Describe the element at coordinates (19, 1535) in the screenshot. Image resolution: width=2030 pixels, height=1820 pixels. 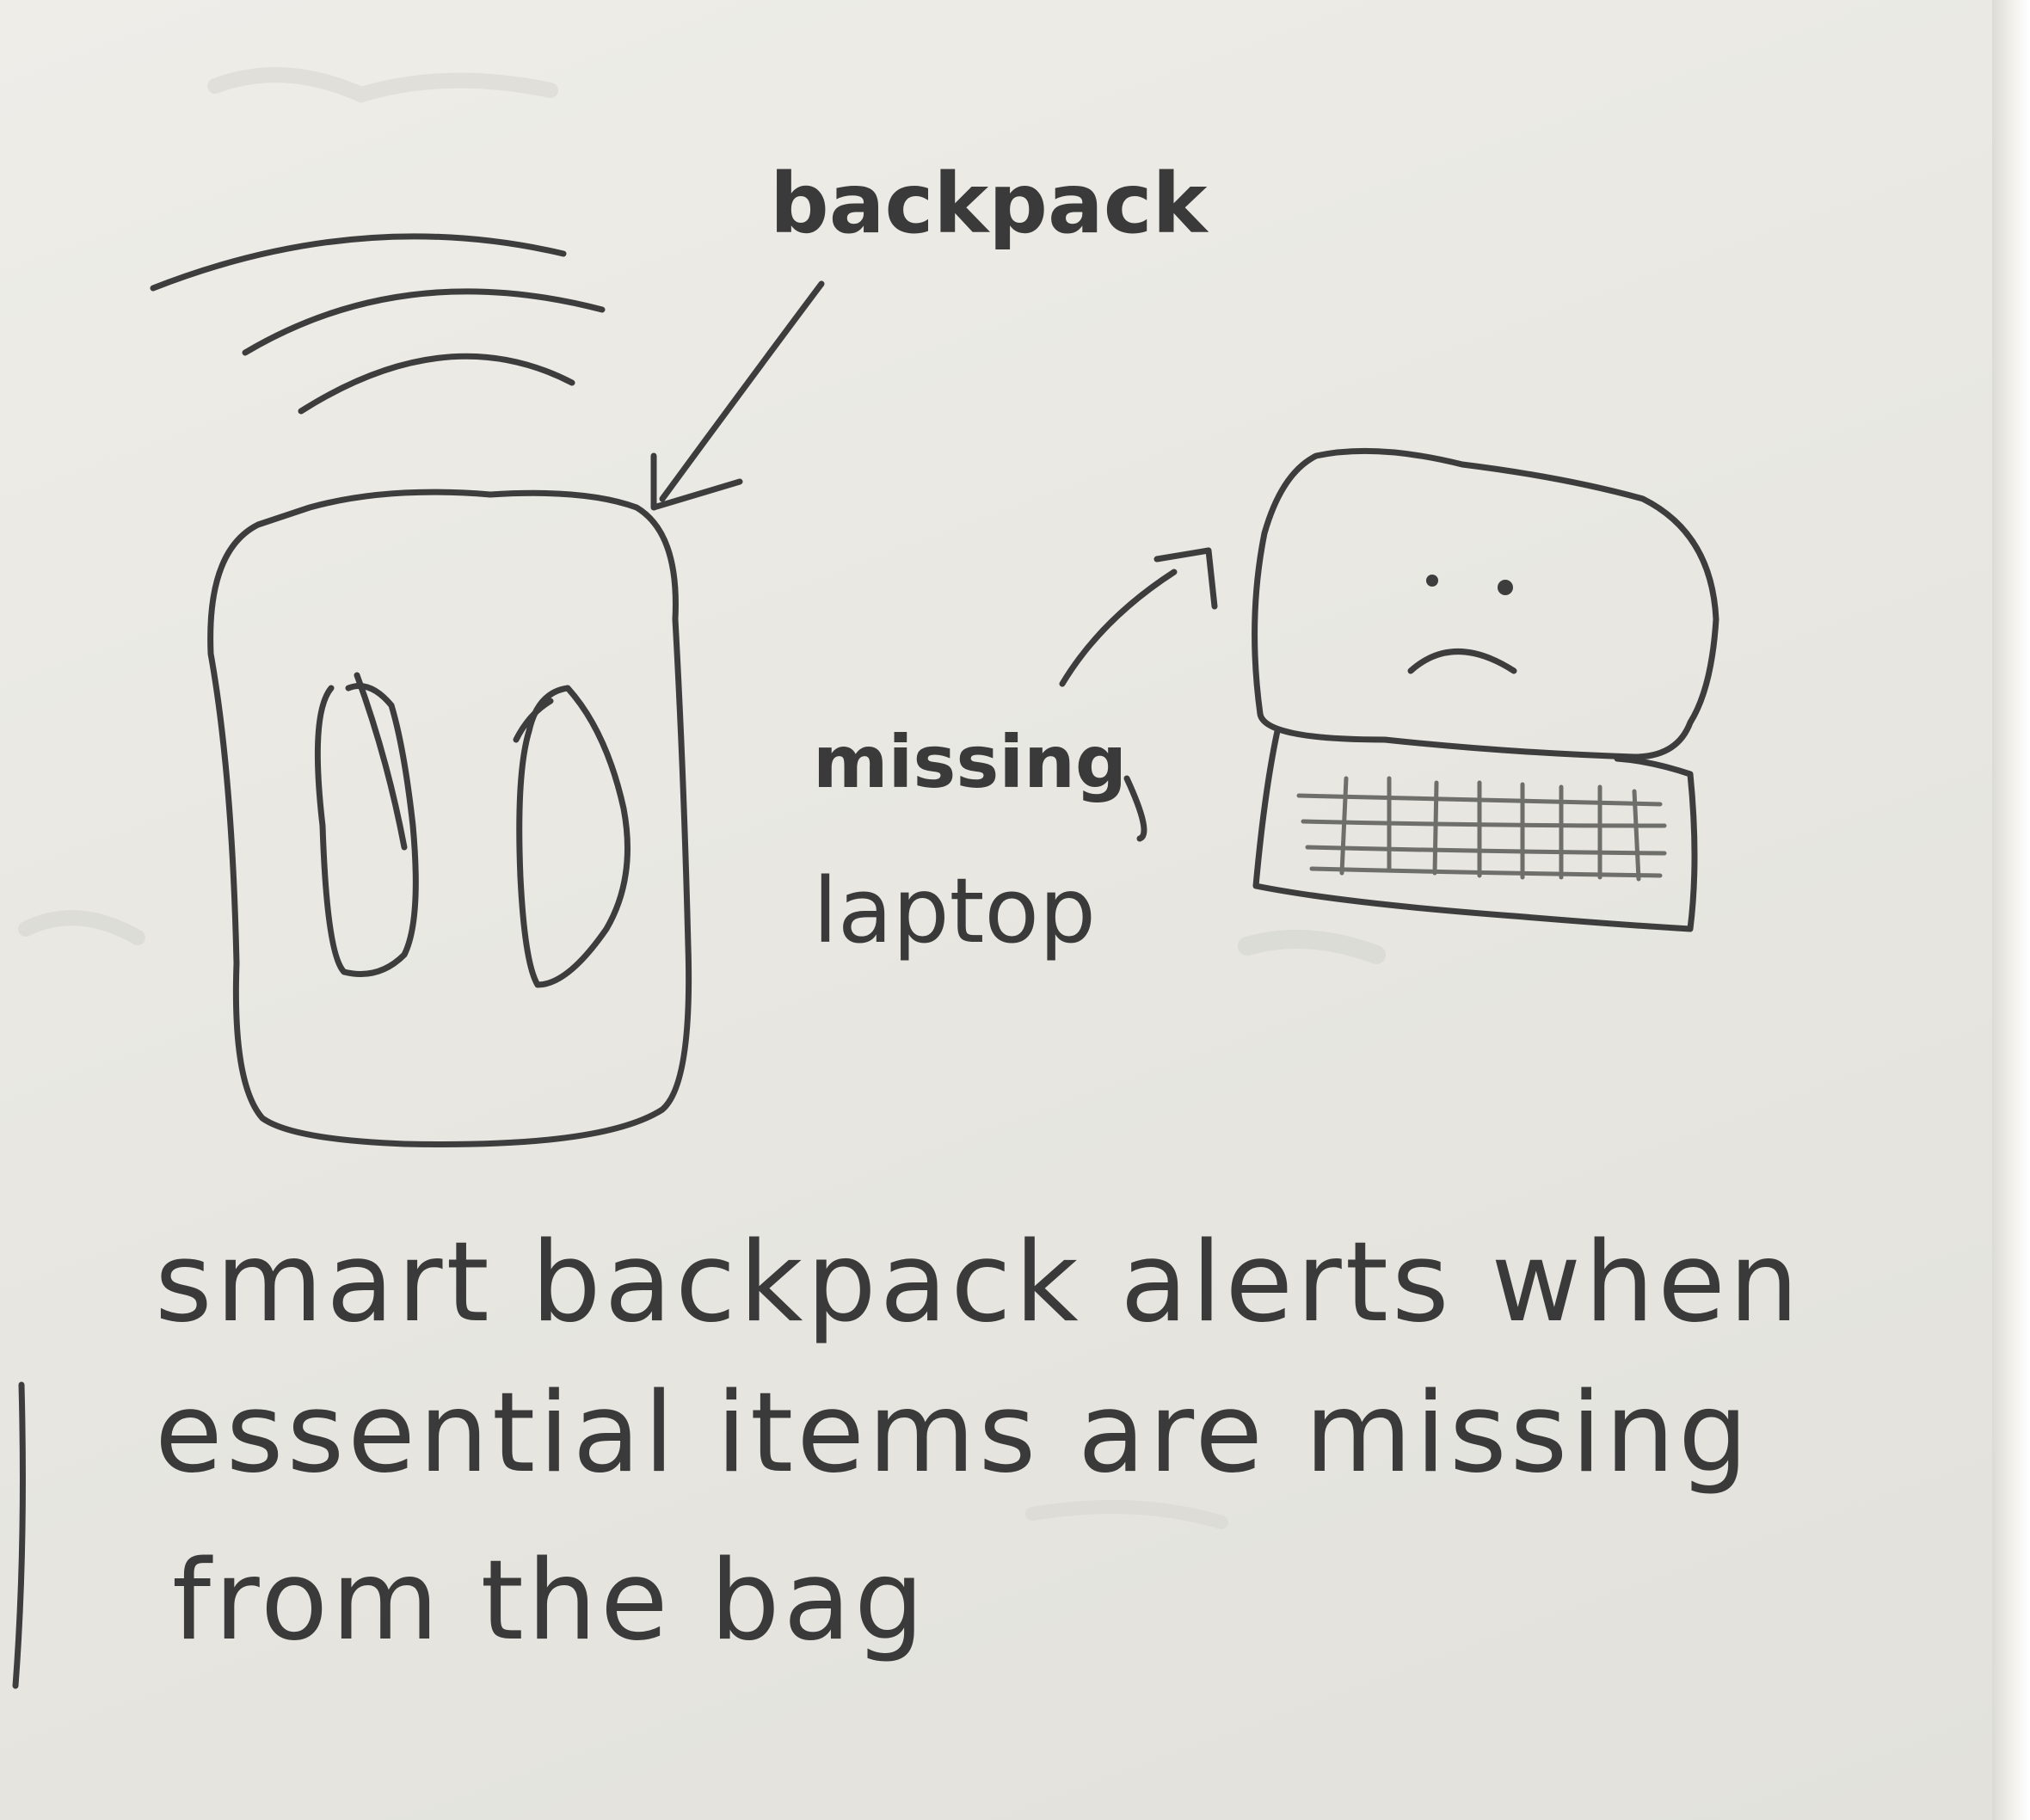
I see `margin-stroke` at that location.